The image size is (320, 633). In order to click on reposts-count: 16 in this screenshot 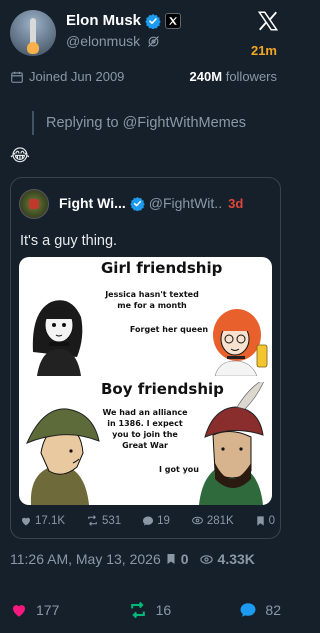, I will do `click(163, 610)`.